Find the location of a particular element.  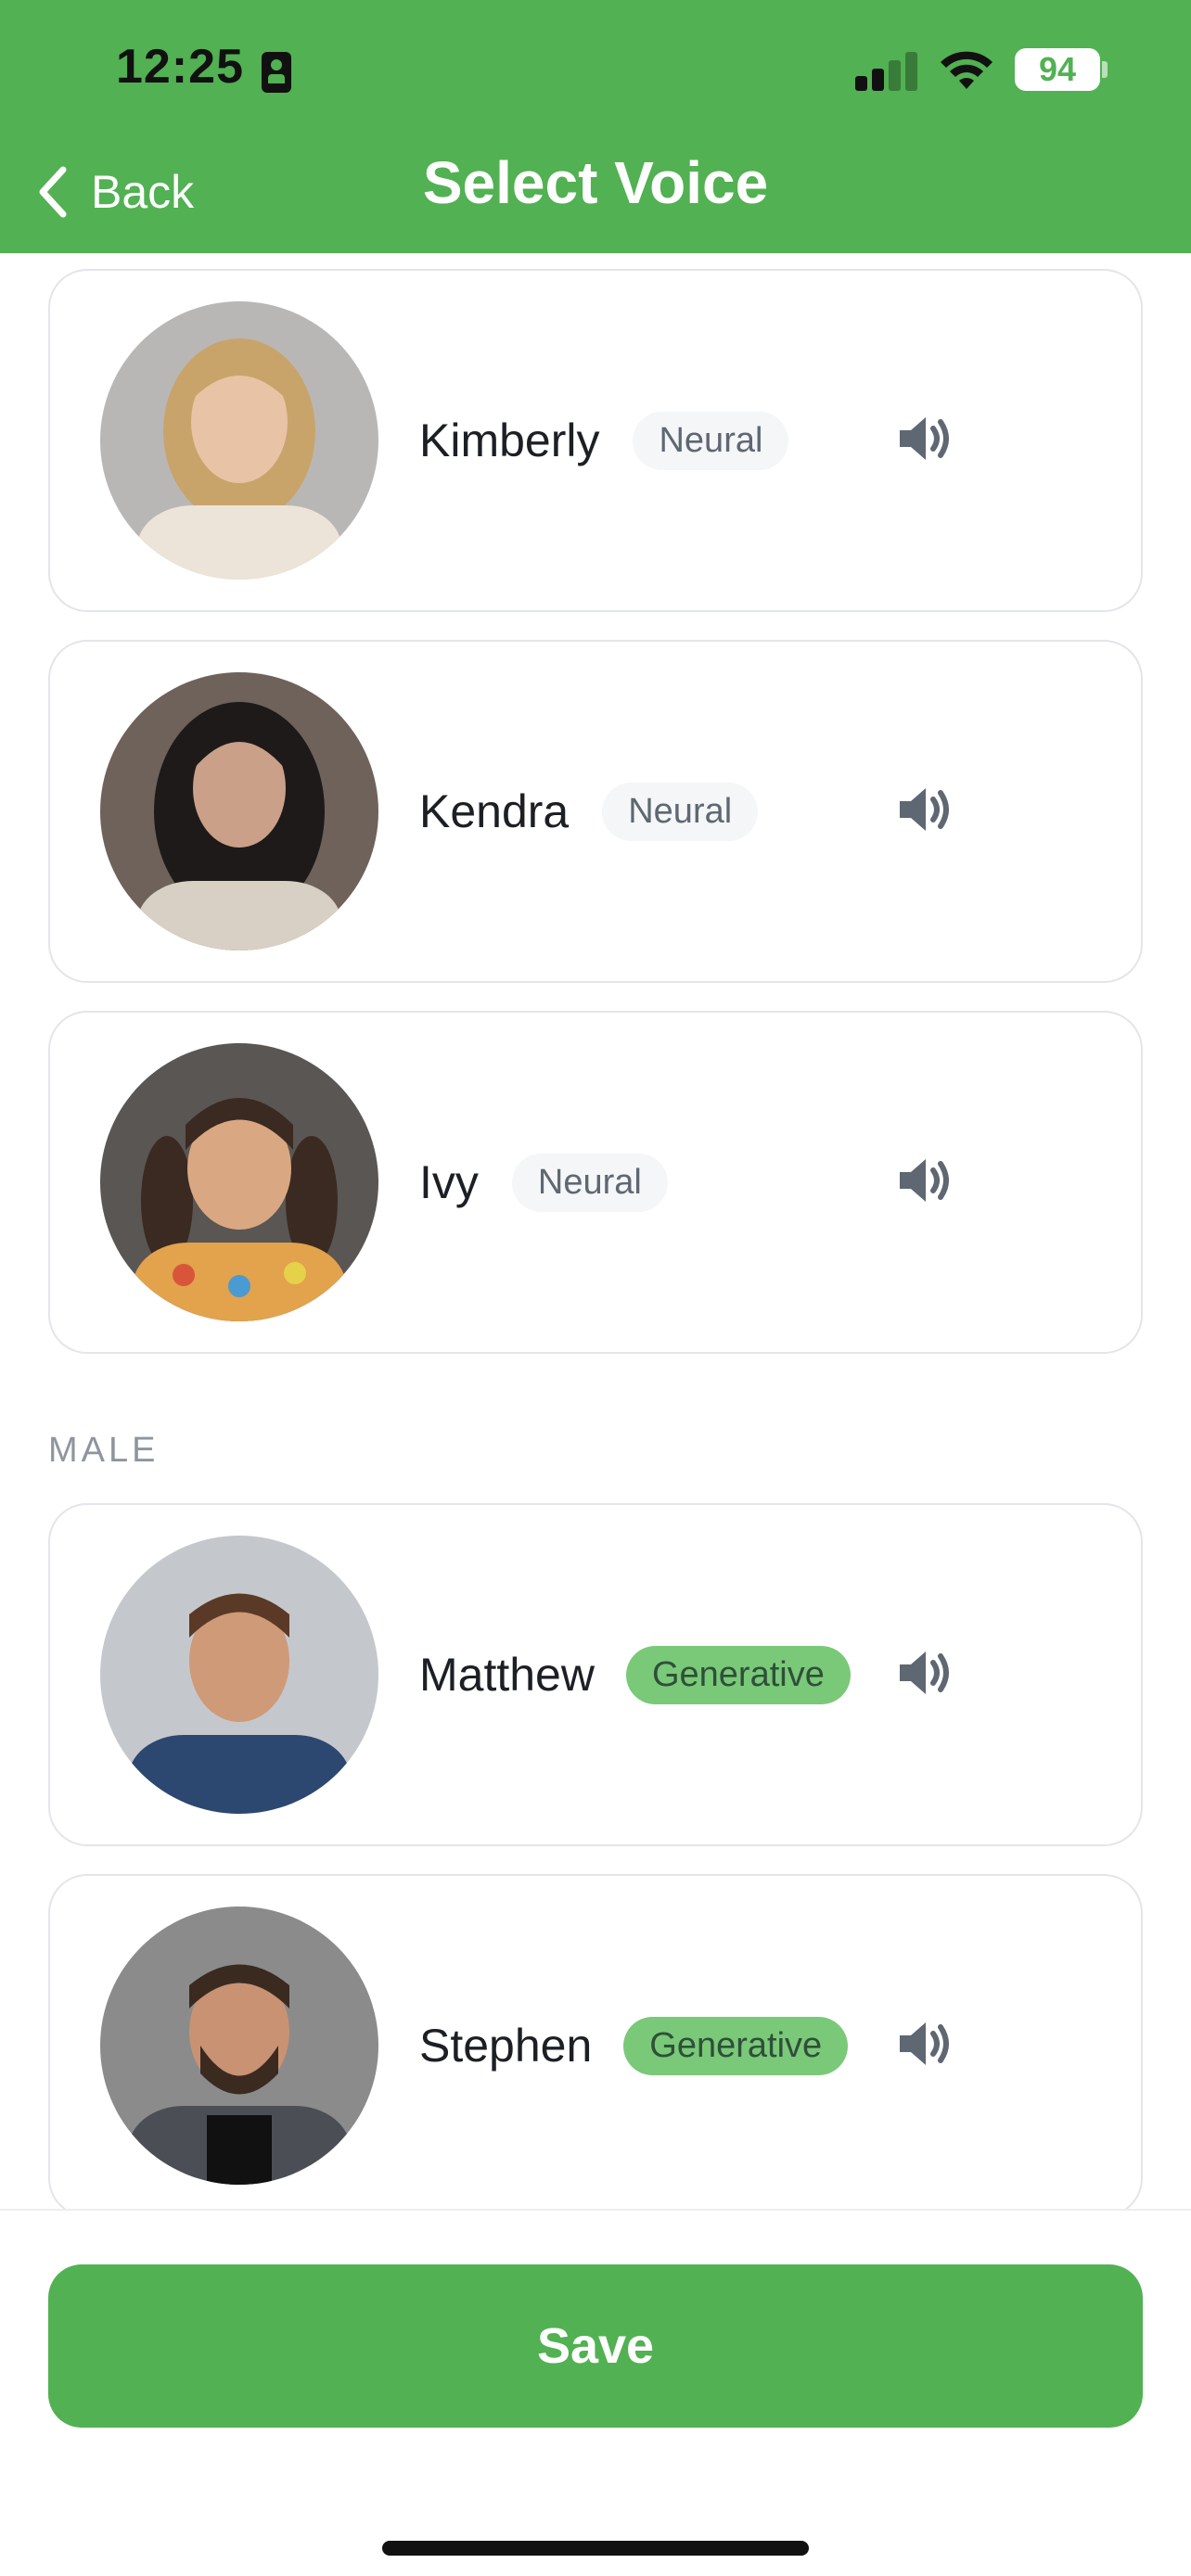

voice-name-text: Matthew is located at coordinates (507, 1675).